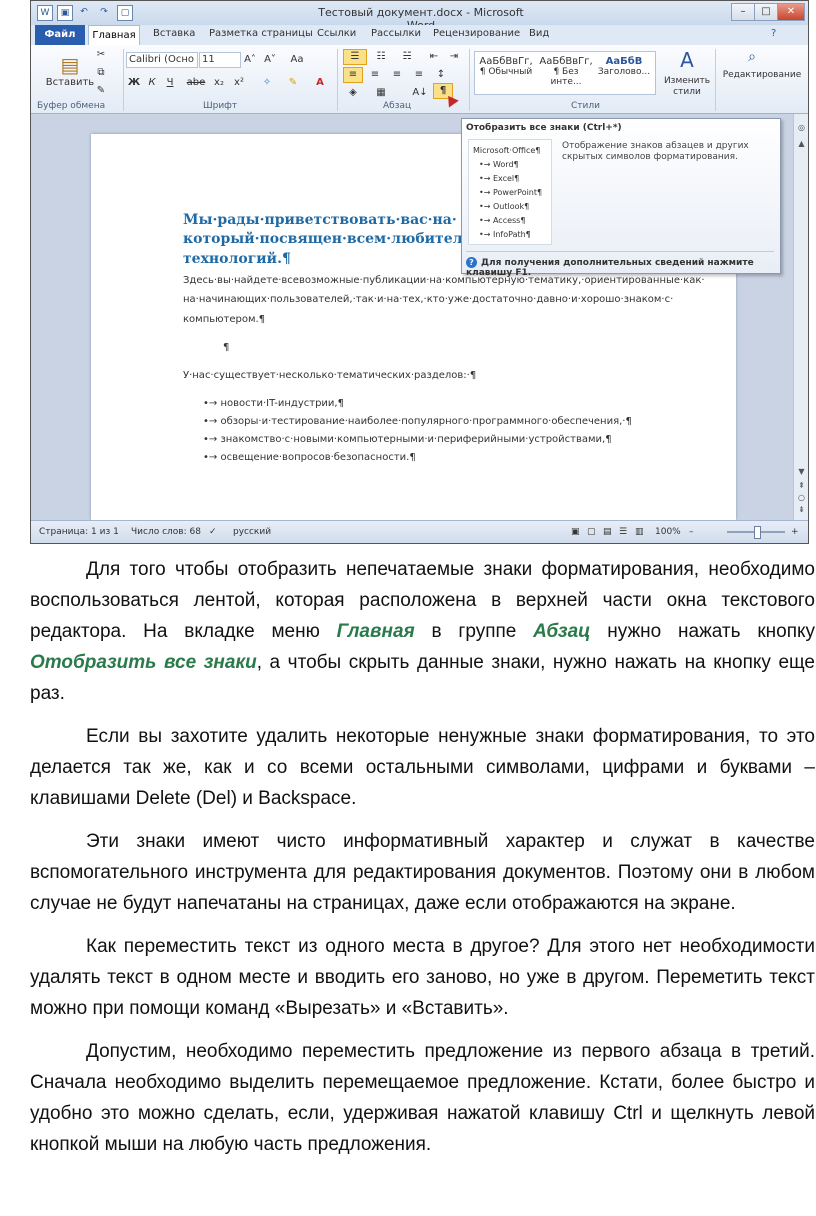  Describe the element at coordinates (70, 83) in the screenshot. I see `paste-button: Вставить` at that location.